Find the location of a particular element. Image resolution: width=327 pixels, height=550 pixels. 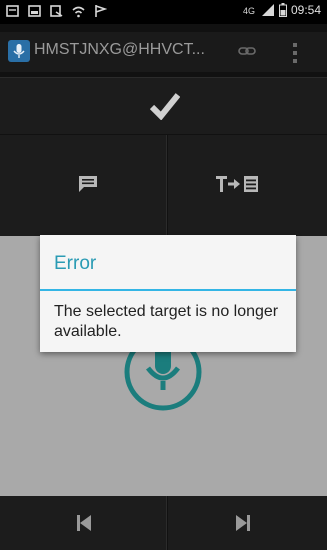

next-button is located at coordinates (247, 523).